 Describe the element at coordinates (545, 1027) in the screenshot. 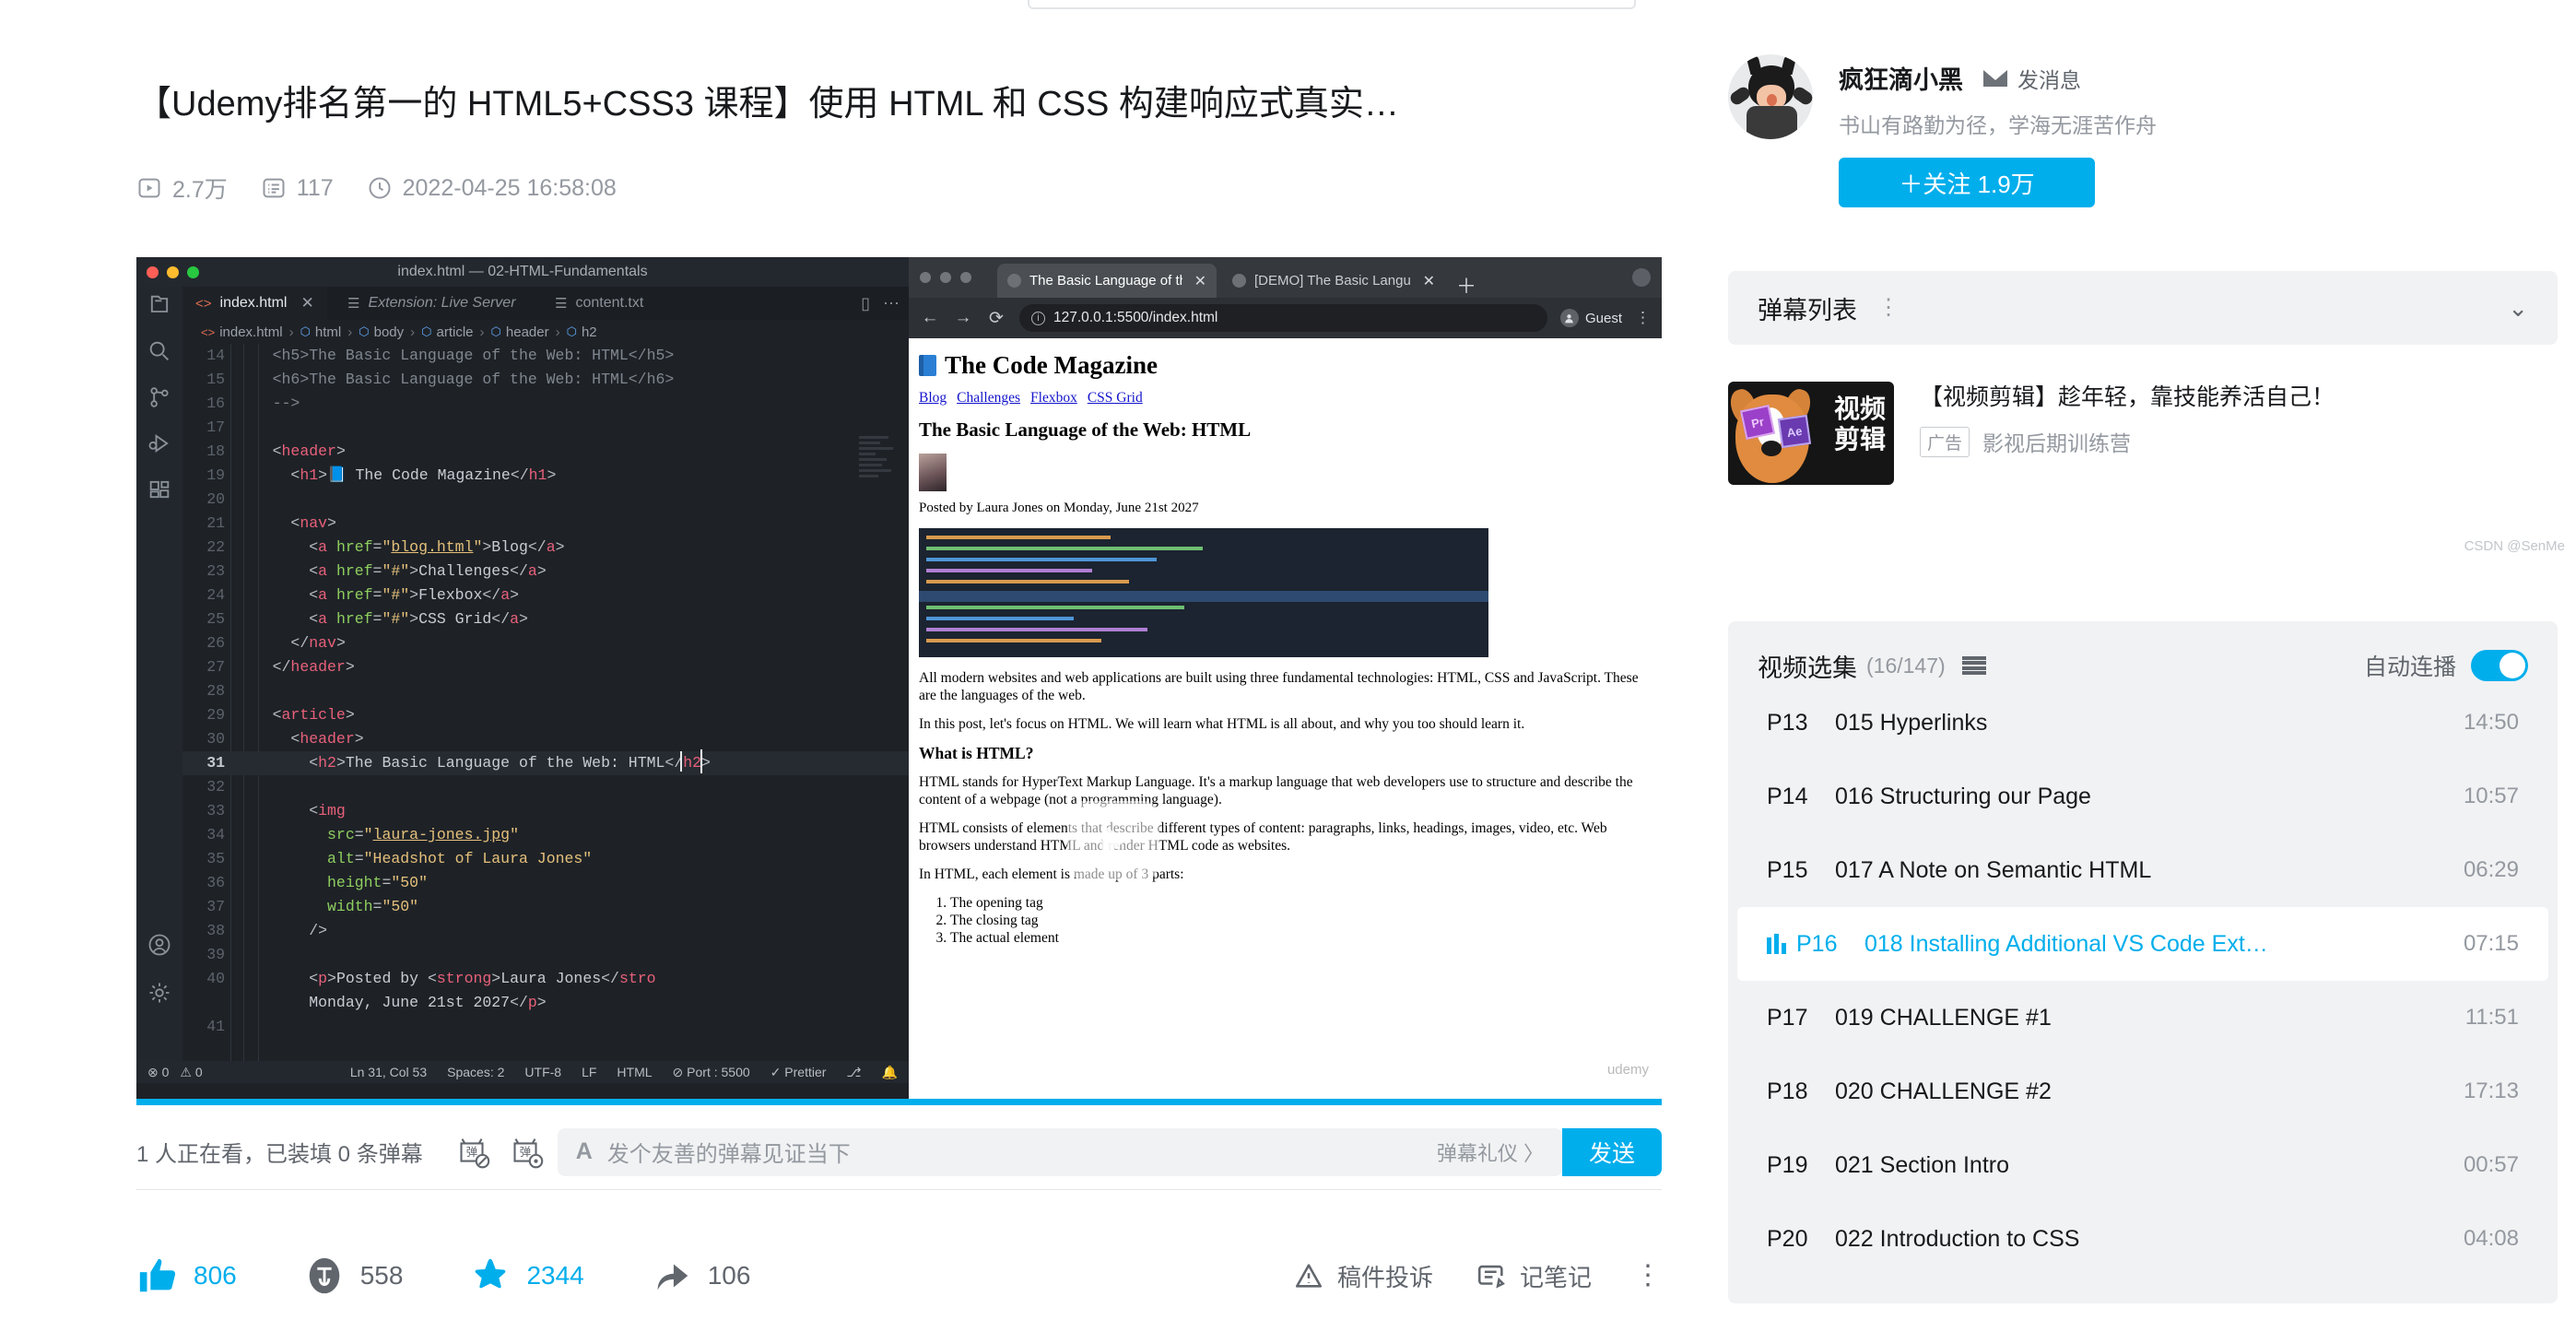

I see `code-line: 41` at that location.